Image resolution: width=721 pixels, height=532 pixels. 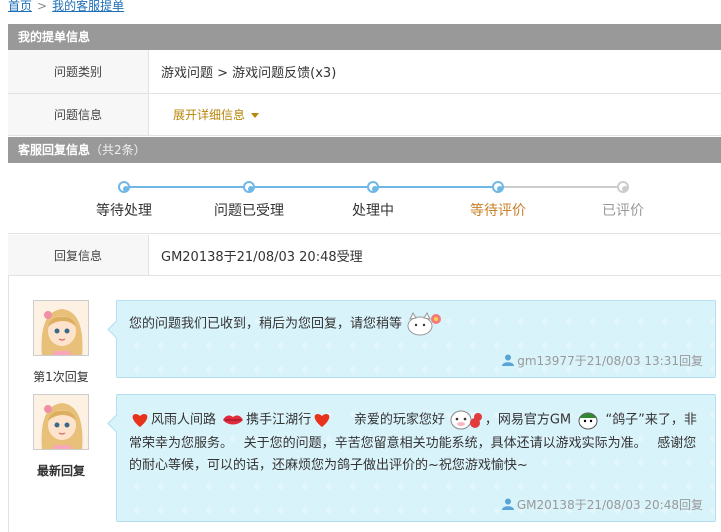 What do you see at coordinates (118, 150) in the screenshot?
I see `reply-count: （共2条）` at bounding box center [118, 150].